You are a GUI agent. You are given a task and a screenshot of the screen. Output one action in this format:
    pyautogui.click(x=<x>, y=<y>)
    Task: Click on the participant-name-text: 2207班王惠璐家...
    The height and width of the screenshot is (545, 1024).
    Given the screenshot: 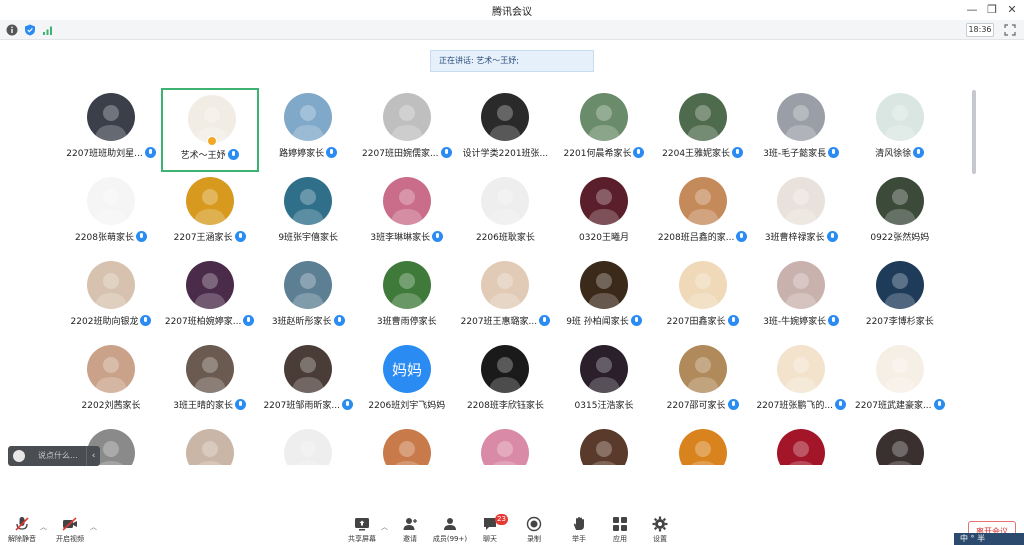 What is the action you would take?
    pyautogui.click(x=499, y=322)
    